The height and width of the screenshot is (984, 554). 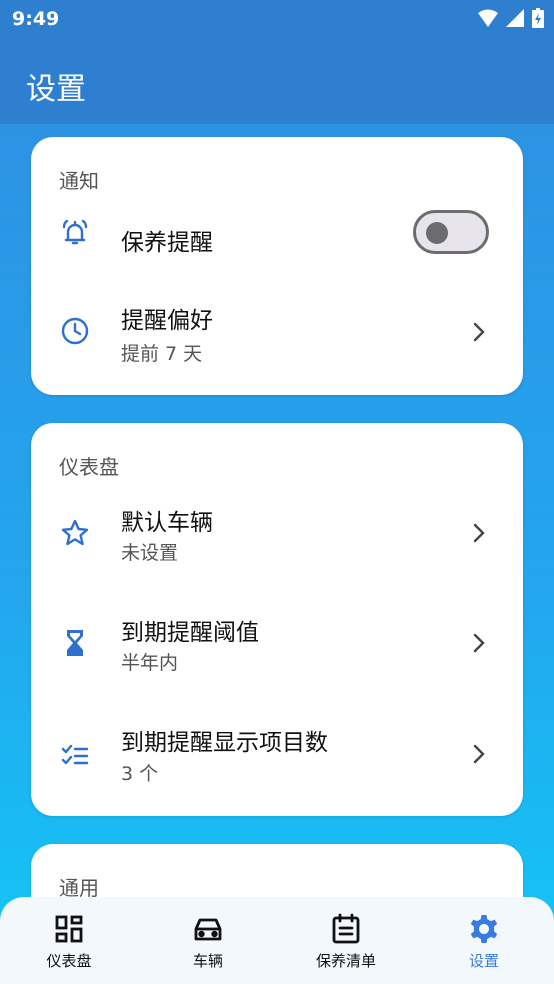 What do you see at coordinates (167, 523) in the screenshot?
I see `default-vehicle-label: 默认车辆` at bounding box center [167, 523].